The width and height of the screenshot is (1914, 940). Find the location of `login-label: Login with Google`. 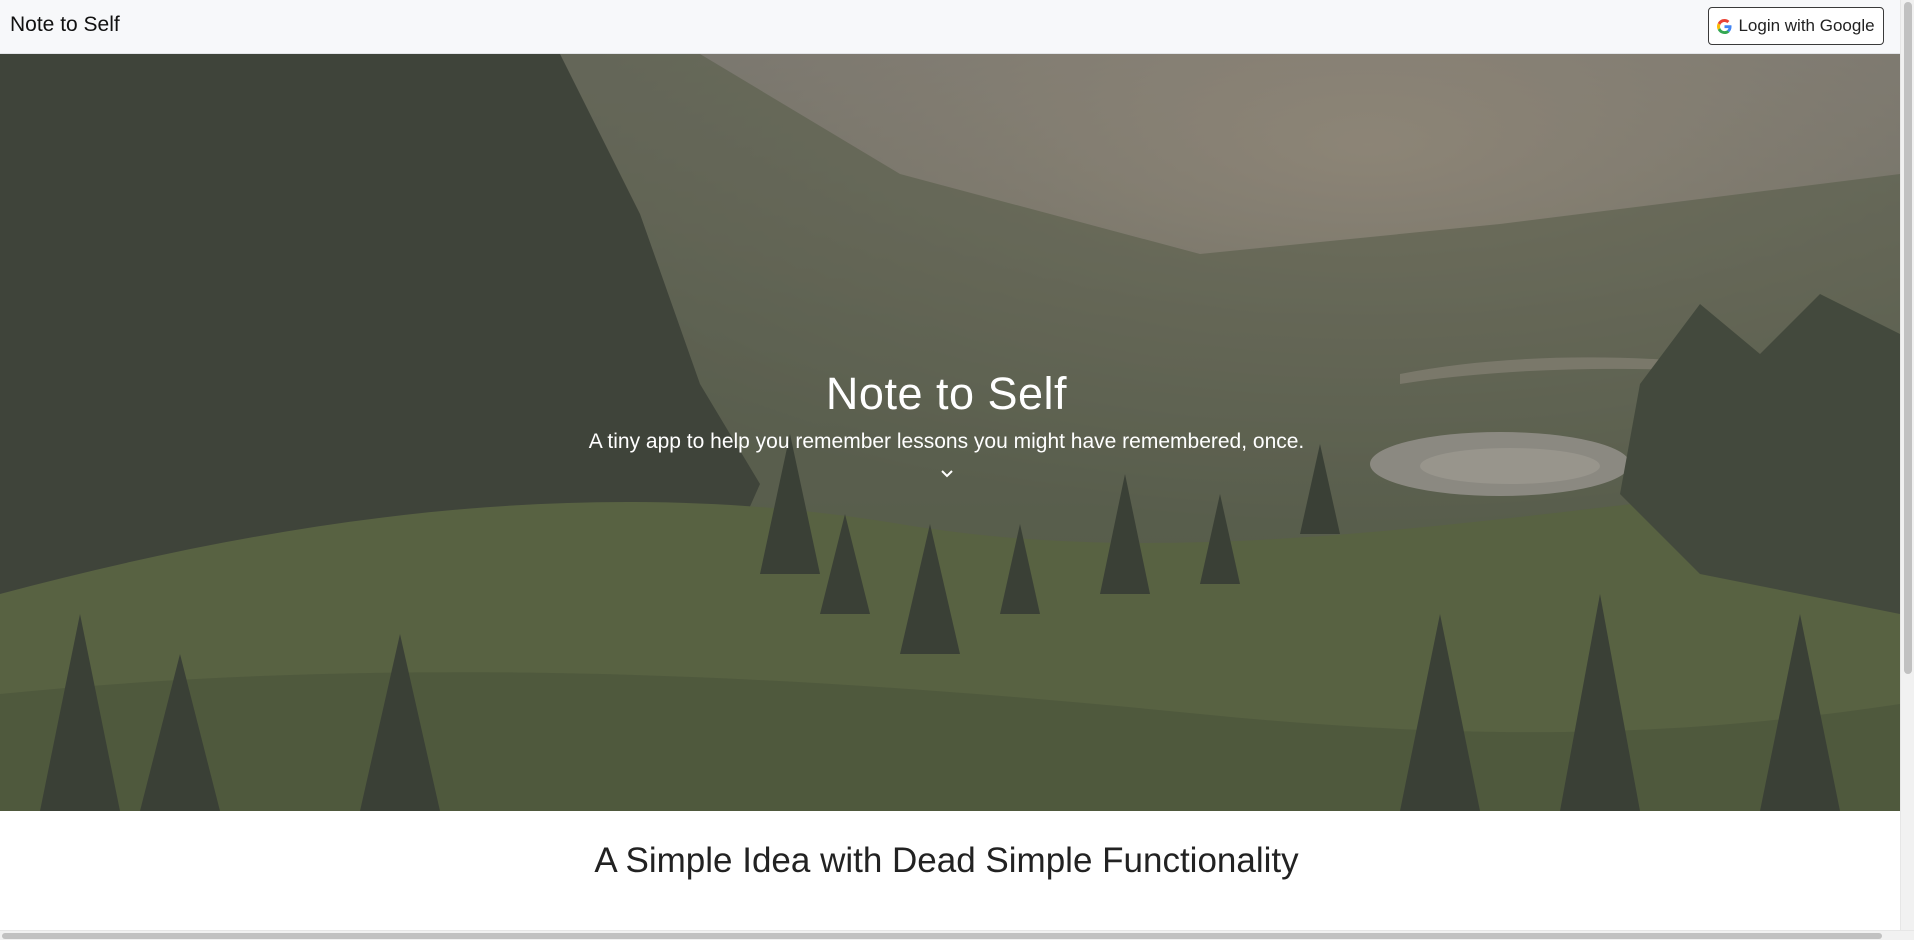

login-label: Login with Google is located at coordinates (1806, 25).